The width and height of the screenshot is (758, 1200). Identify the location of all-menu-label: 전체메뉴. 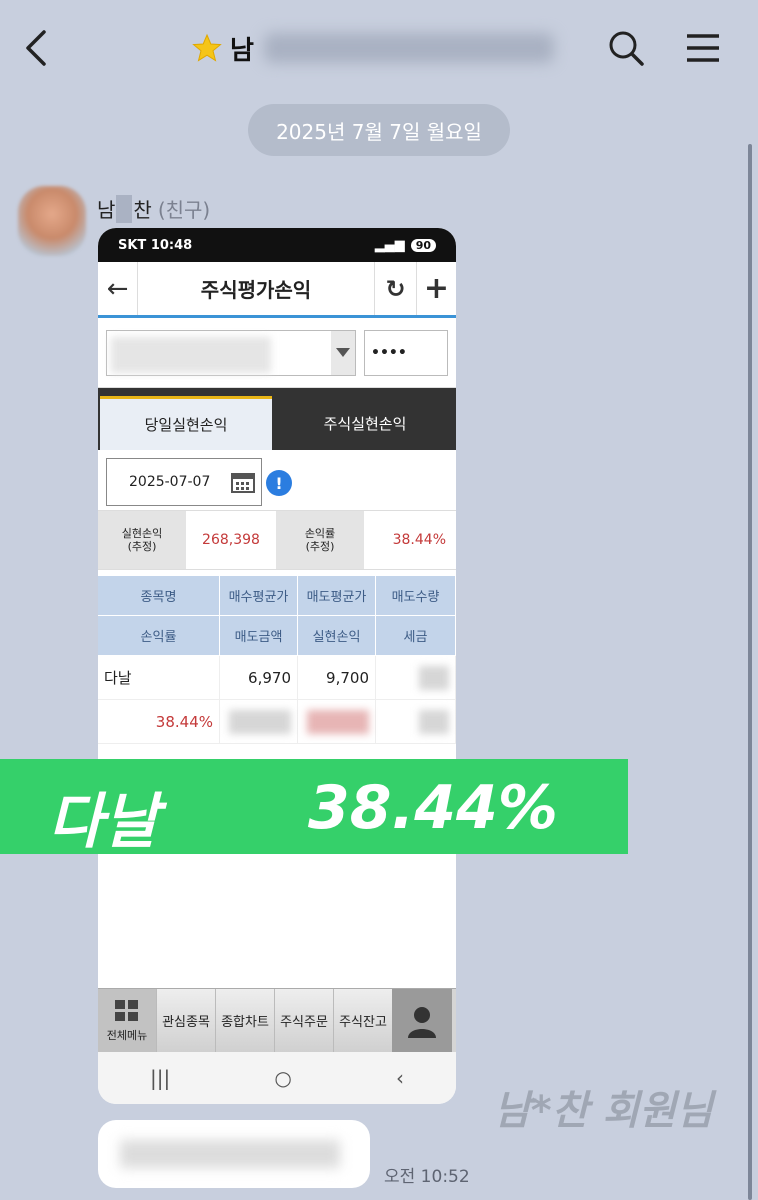
(127, 1035).